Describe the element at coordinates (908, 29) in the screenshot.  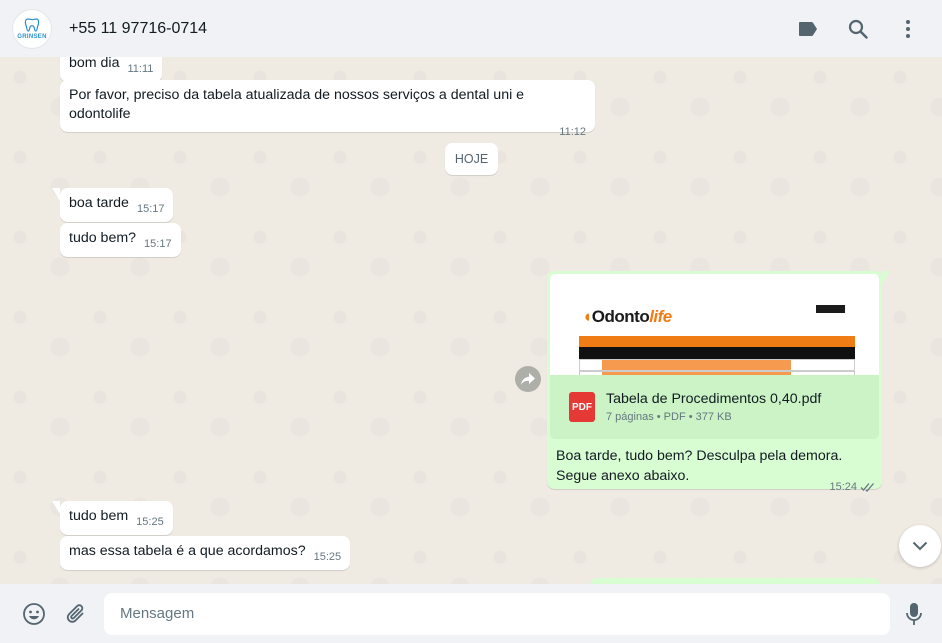
I see `menu-dots-icon` at that location.